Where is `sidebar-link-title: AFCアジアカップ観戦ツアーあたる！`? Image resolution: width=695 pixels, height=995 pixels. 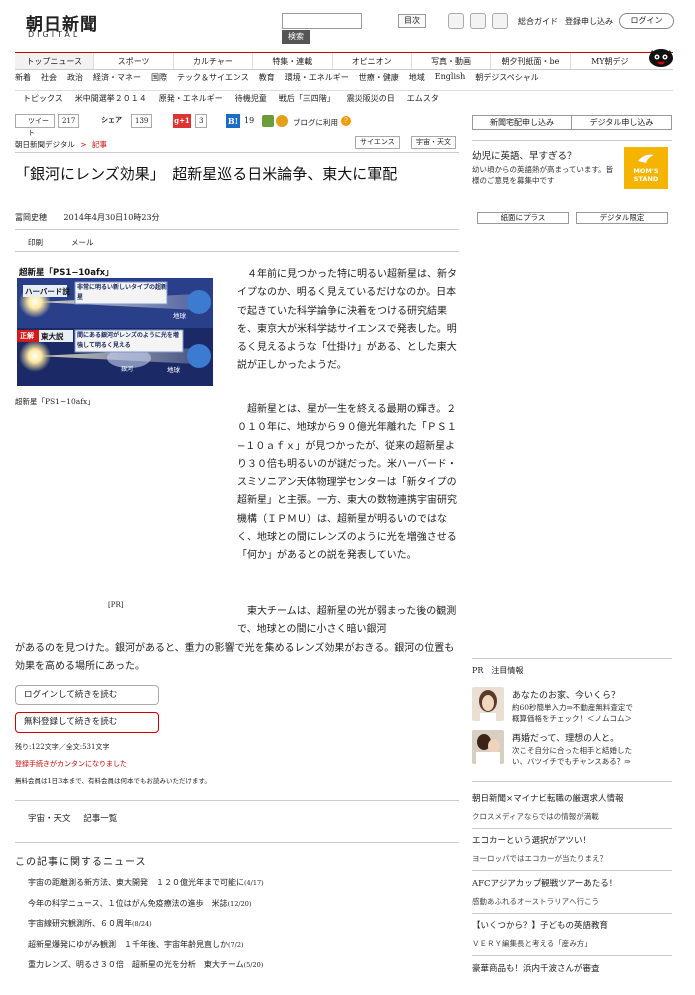 sidebar-link-title: AFCアジアカップ観戦ツアーあたる！ is located at coordinates (544, 884).